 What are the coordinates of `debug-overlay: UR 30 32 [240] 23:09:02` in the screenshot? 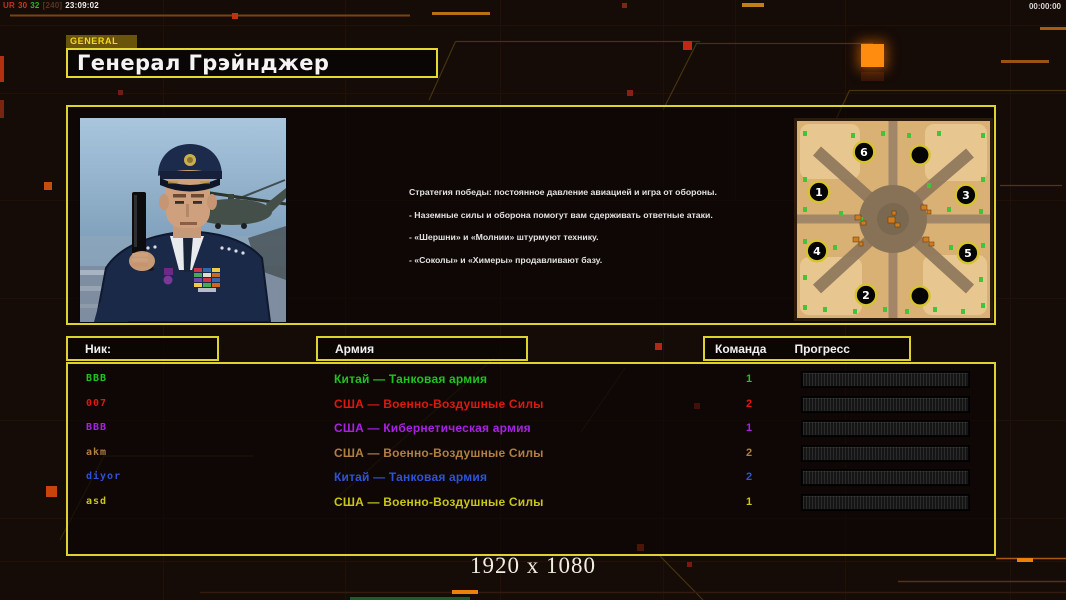 It's located at (52, 5).